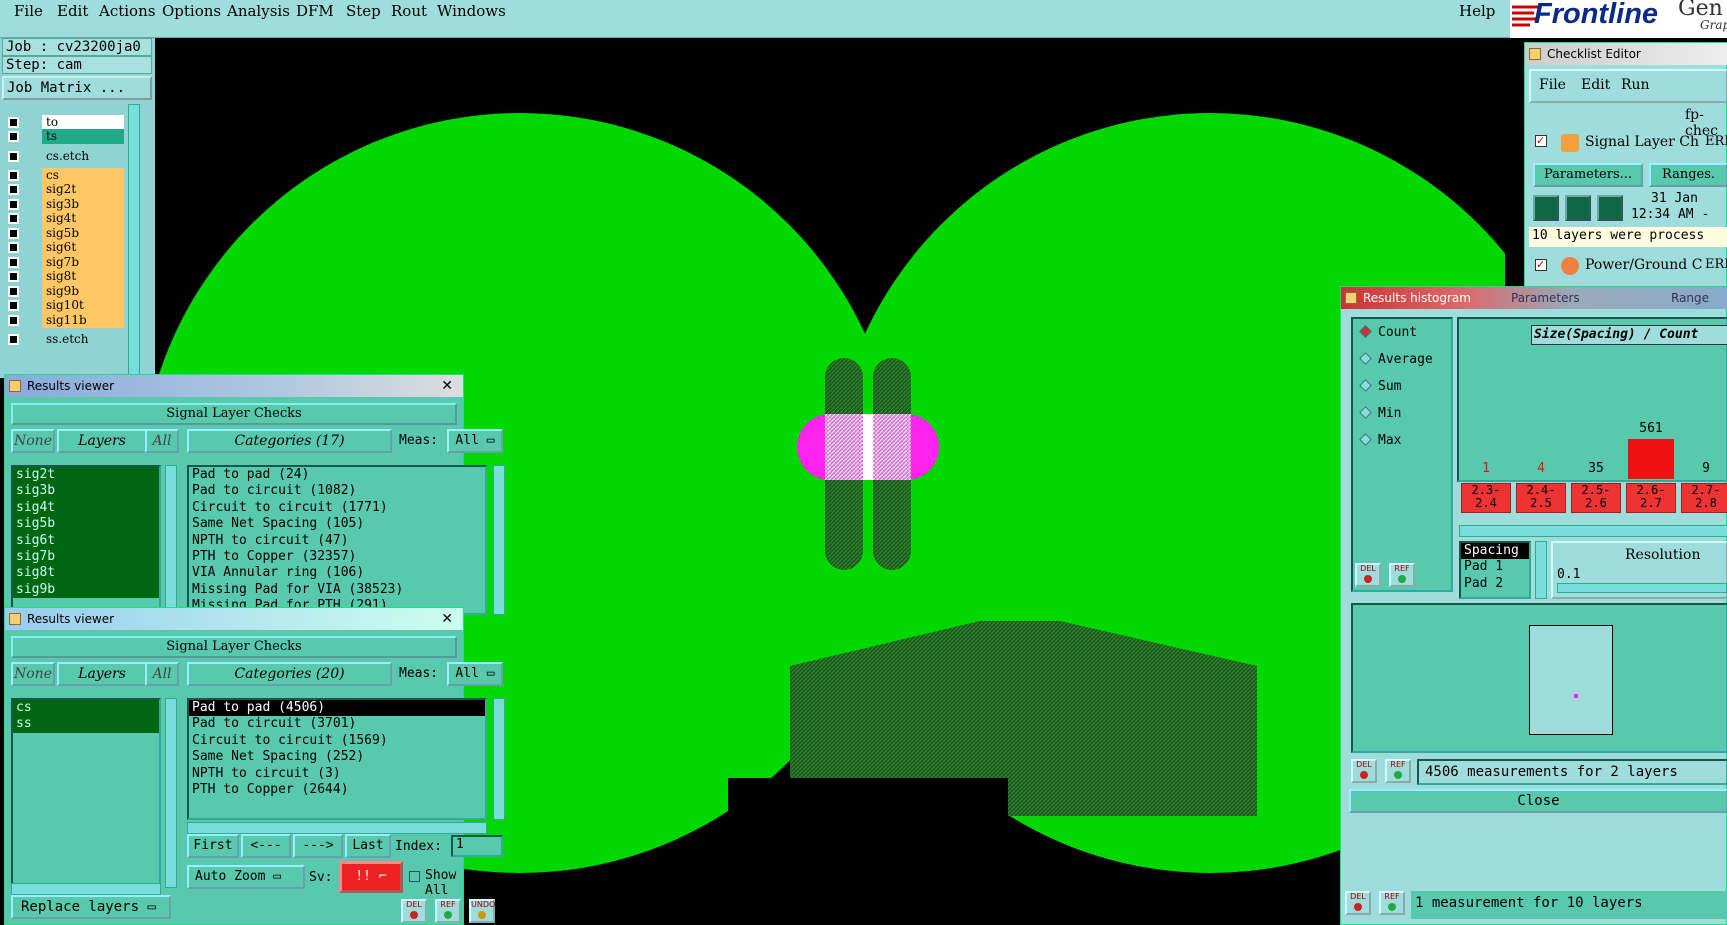 The width and height of the screenshot is (1727, 925). I want to click on viewer2-meas-dropdown: All ▭, so click(475, 674).